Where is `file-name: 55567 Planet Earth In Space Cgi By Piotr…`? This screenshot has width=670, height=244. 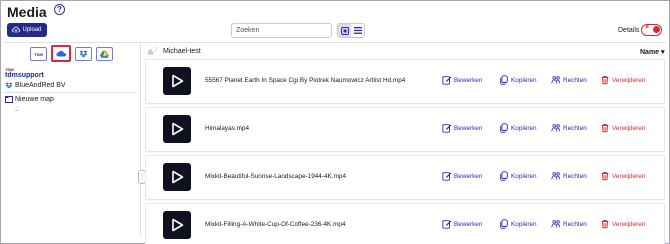 file-name: 55567 Planet Earth In Space Cgi By Piotr… is located at coordinates (305, 80).